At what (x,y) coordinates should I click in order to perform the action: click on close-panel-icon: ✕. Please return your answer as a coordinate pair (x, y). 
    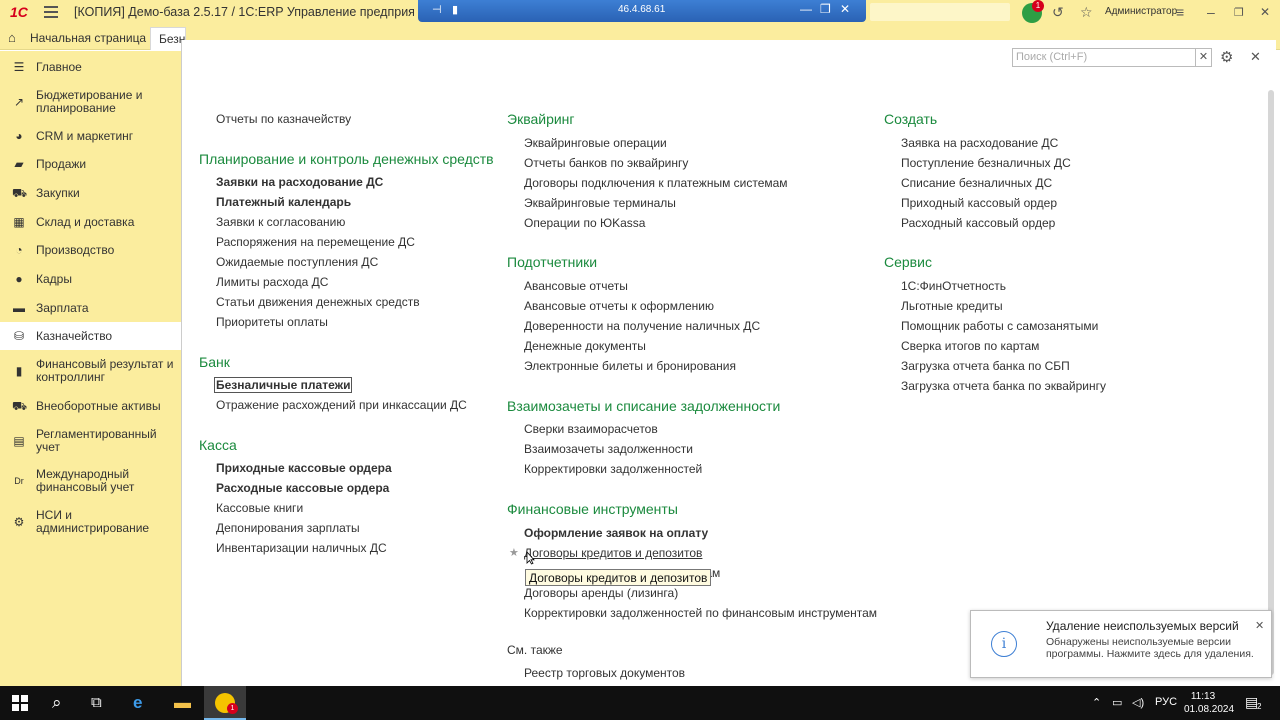
    Looking at the image, I should click on (1255, 57).